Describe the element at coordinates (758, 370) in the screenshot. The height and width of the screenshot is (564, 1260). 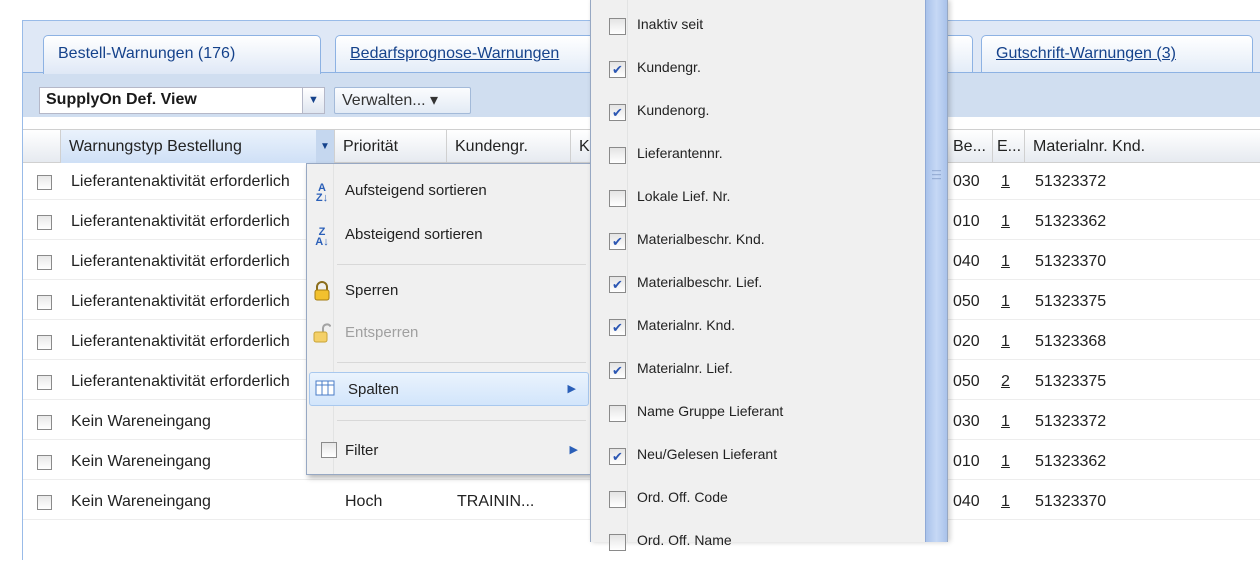
I see `column-option: ✔ Materialnr. Lief.` at that location.